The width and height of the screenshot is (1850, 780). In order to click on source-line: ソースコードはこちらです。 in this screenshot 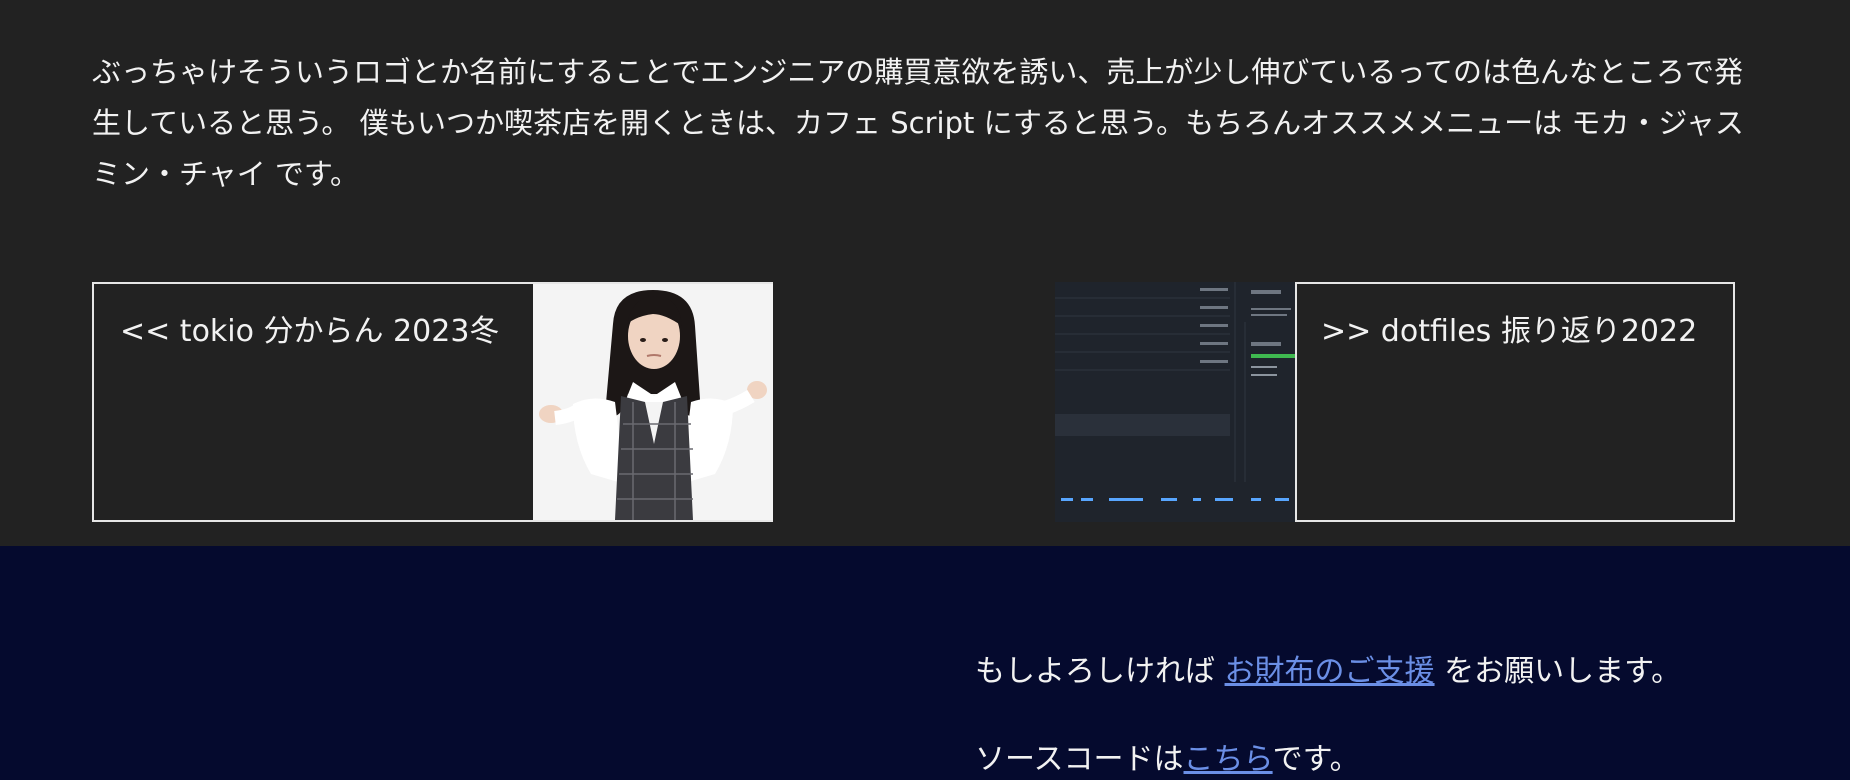, I will do `click(1167, 760)`.